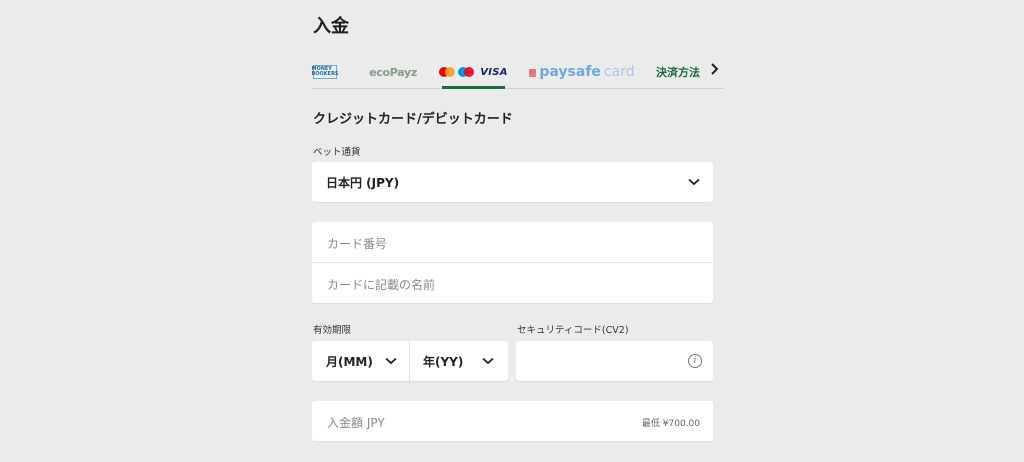  What do you see at coordinates (715, 69) in the screenshot?
I see `chevron-right-icon` at bounding box center [715, 69].